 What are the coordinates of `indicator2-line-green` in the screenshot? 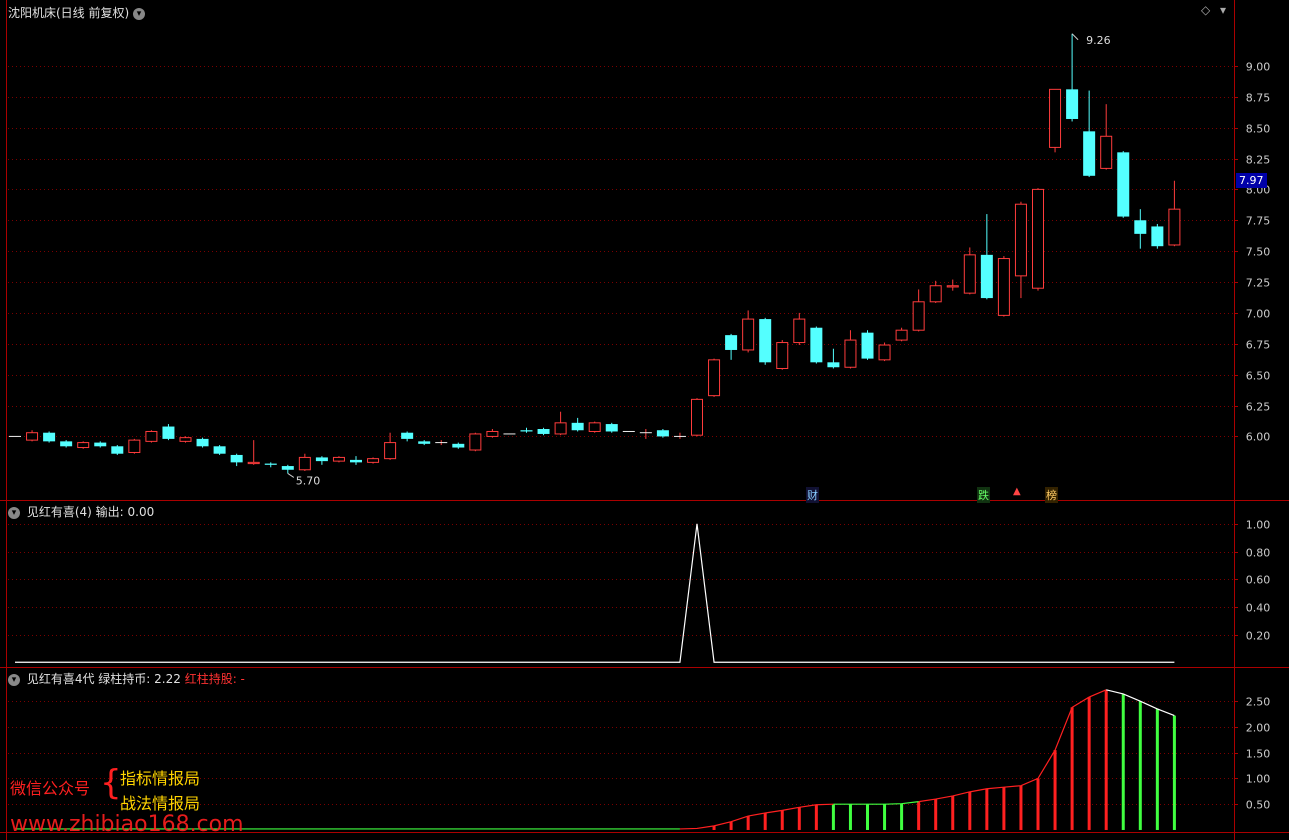 It's located at (876, 803).